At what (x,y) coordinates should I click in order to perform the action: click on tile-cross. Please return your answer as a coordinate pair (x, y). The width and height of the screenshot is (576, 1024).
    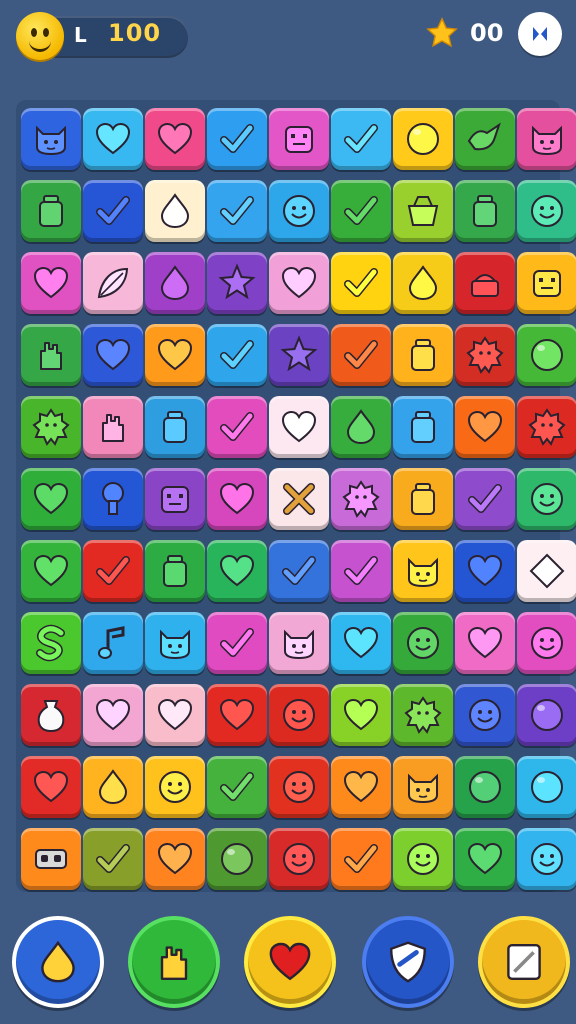
    Looking at the image, I should click on (299, 499).